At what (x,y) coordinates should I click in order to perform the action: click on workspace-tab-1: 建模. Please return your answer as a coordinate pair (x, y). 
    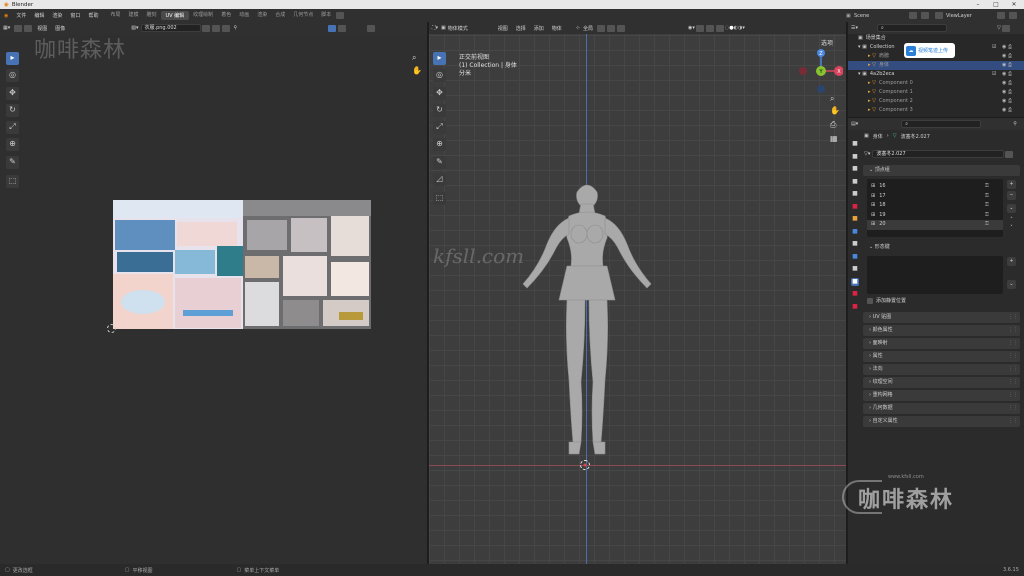
    Looking at the image, I should click on (133, 15).